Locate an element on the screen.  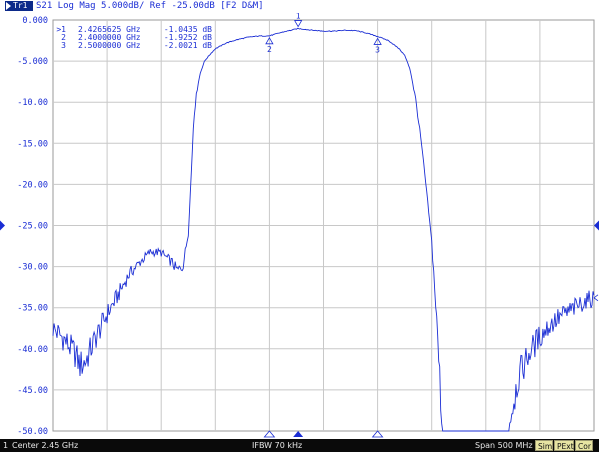
center-frequency: Center 2.45 GHz is located at coordinates (45, 445).